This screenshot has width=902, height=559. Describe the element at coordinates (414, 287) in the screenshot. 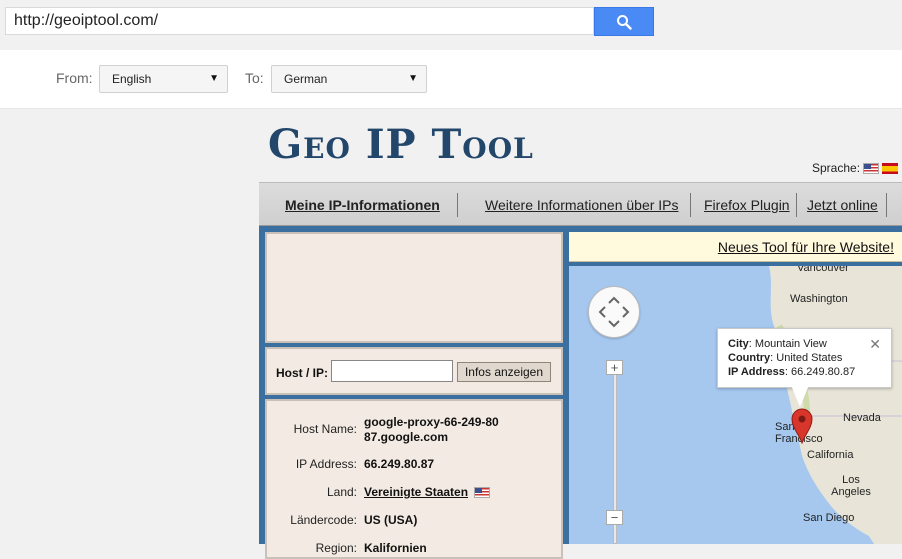

I see `ad-box` at that location.